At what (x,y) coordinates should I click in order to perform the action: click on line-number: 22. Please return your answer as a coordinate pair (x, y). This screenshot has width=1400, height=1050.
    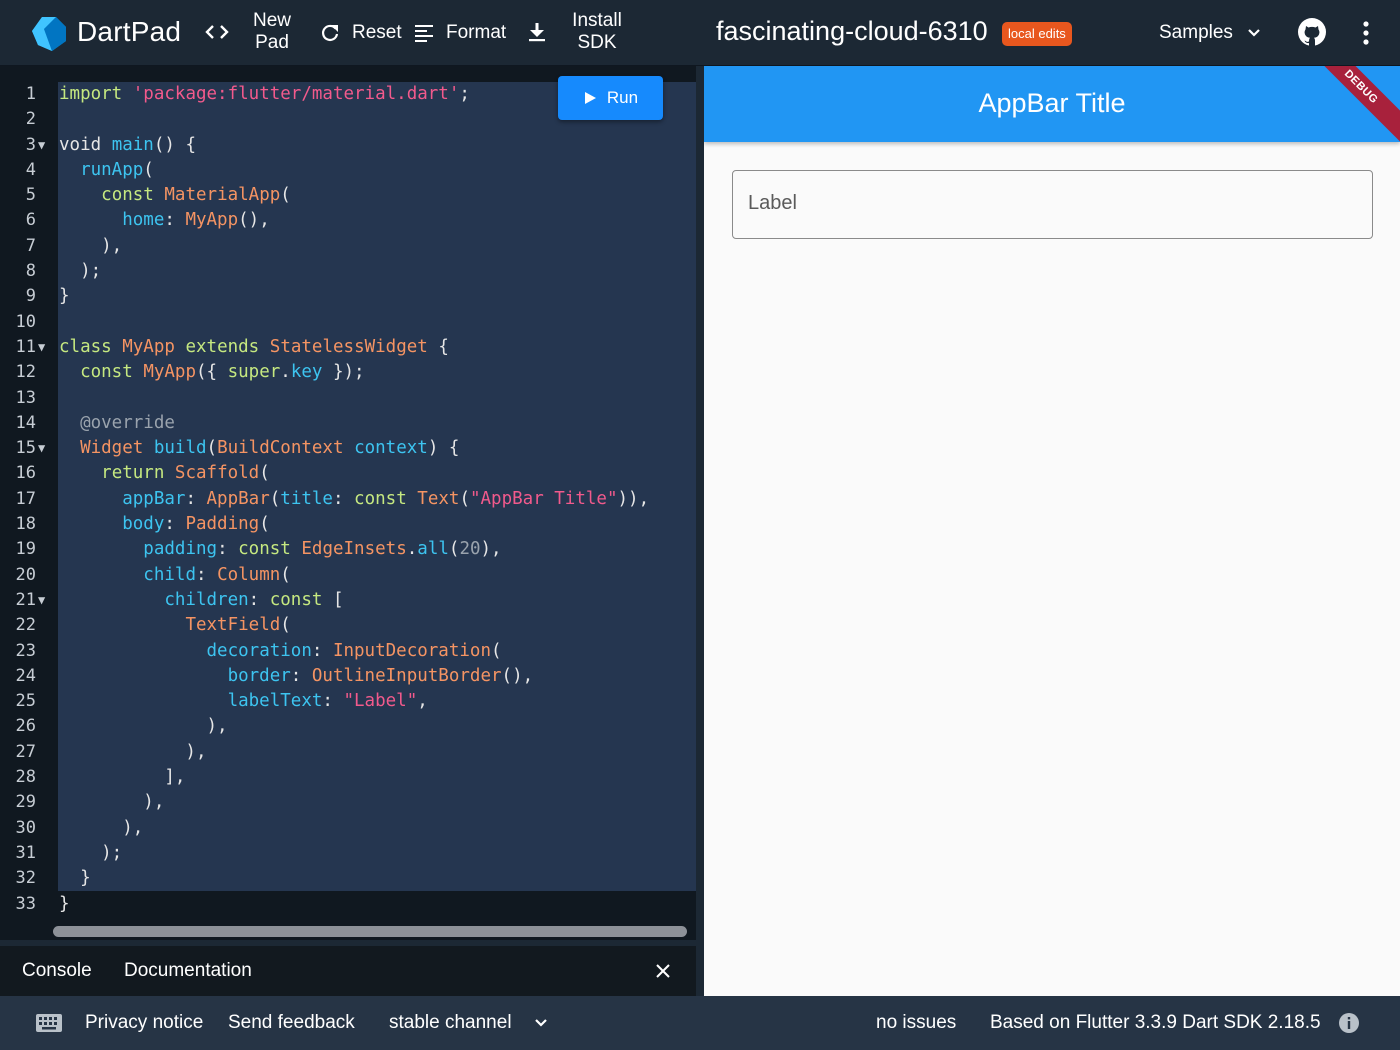
    Looking at the image, I should click on (29, 625).